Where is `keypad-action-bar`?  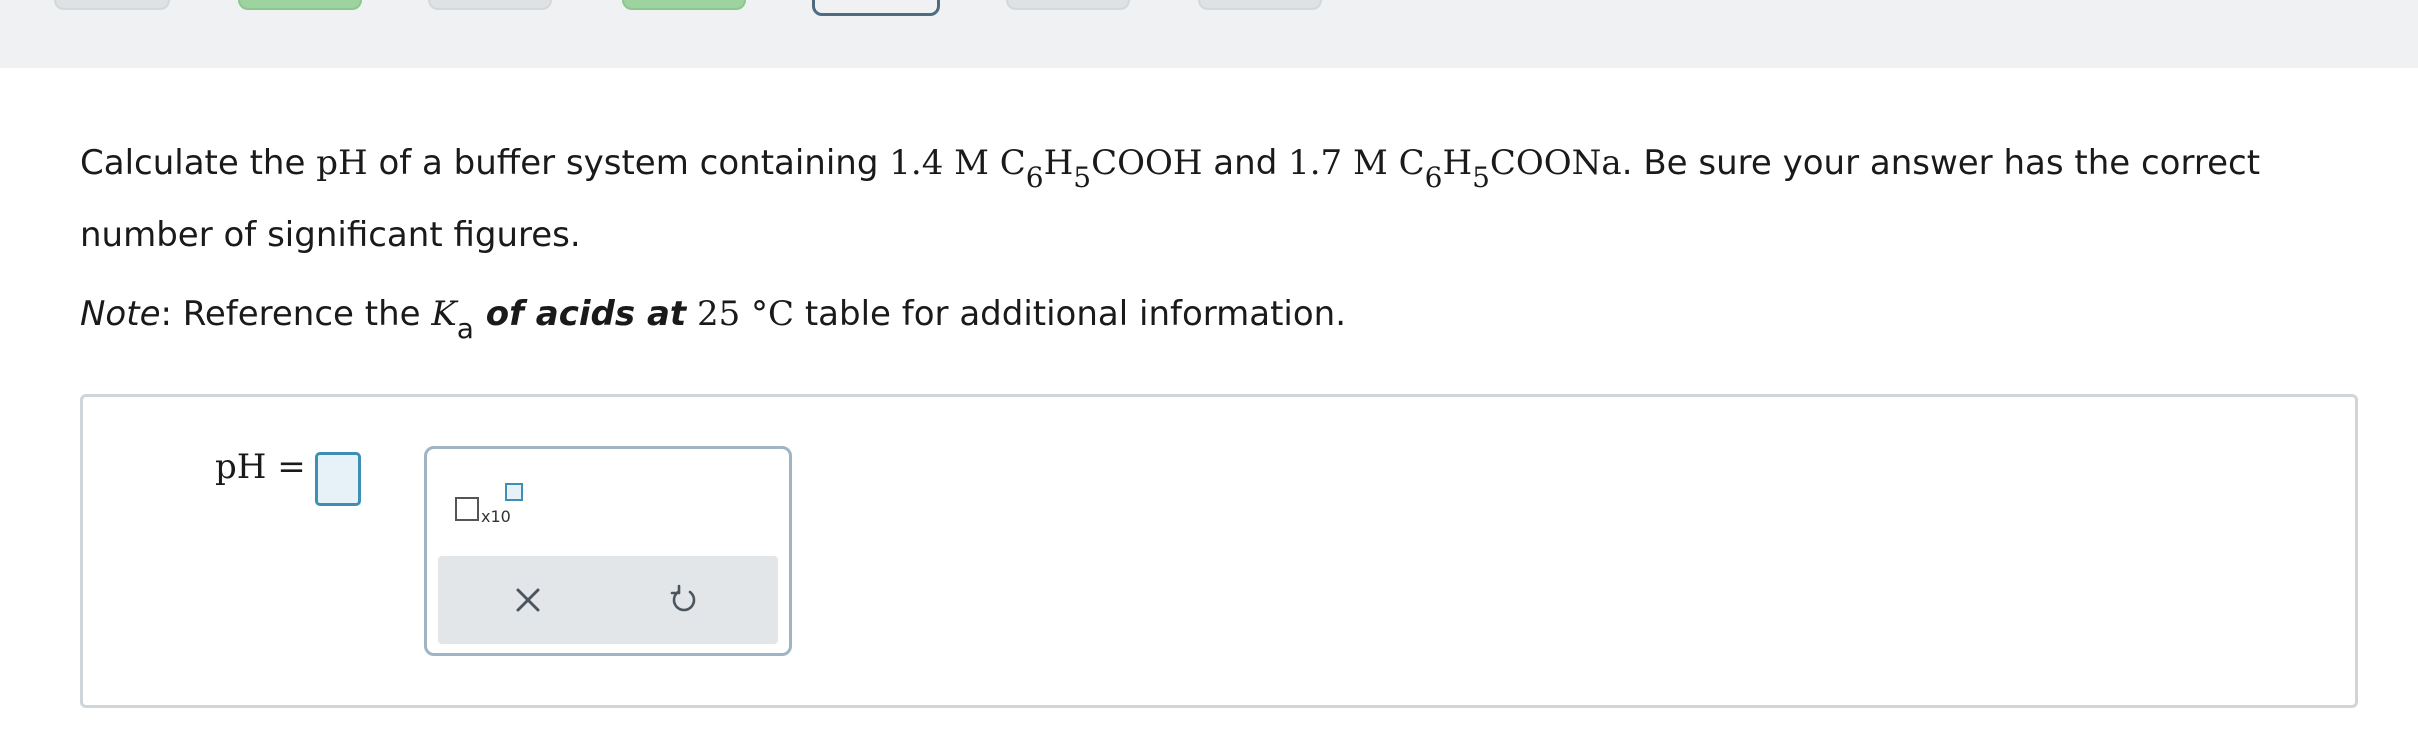 keypad-action-bar is located at coordinates (608, 600).